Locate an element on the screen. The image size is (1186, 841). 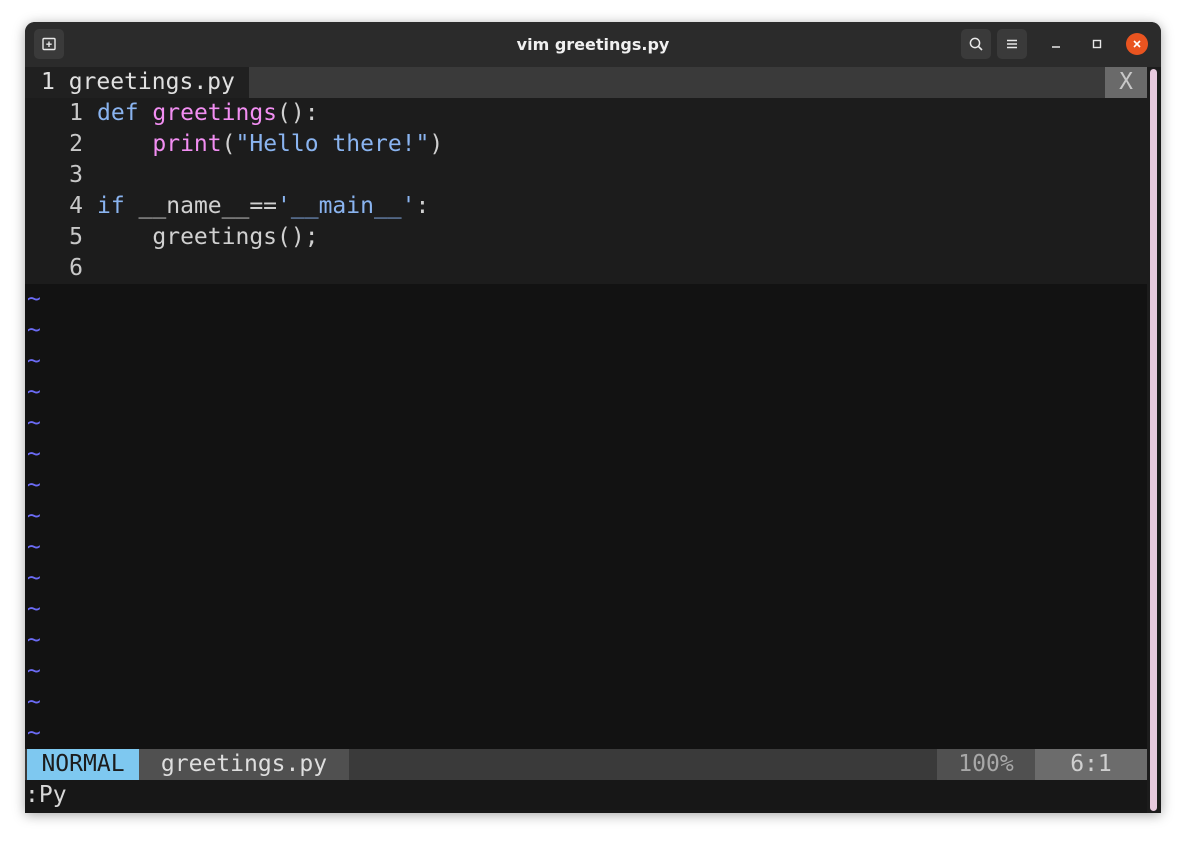
line-number: 1 is located at coordinates (76, 113).